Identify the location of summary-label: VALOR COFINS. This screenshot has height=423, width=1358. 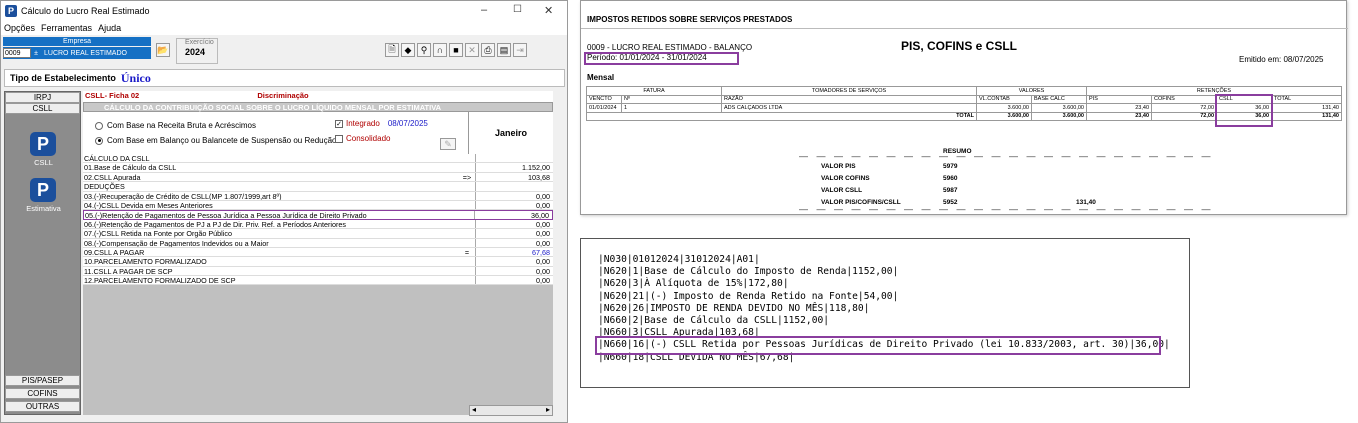
(845, 178).